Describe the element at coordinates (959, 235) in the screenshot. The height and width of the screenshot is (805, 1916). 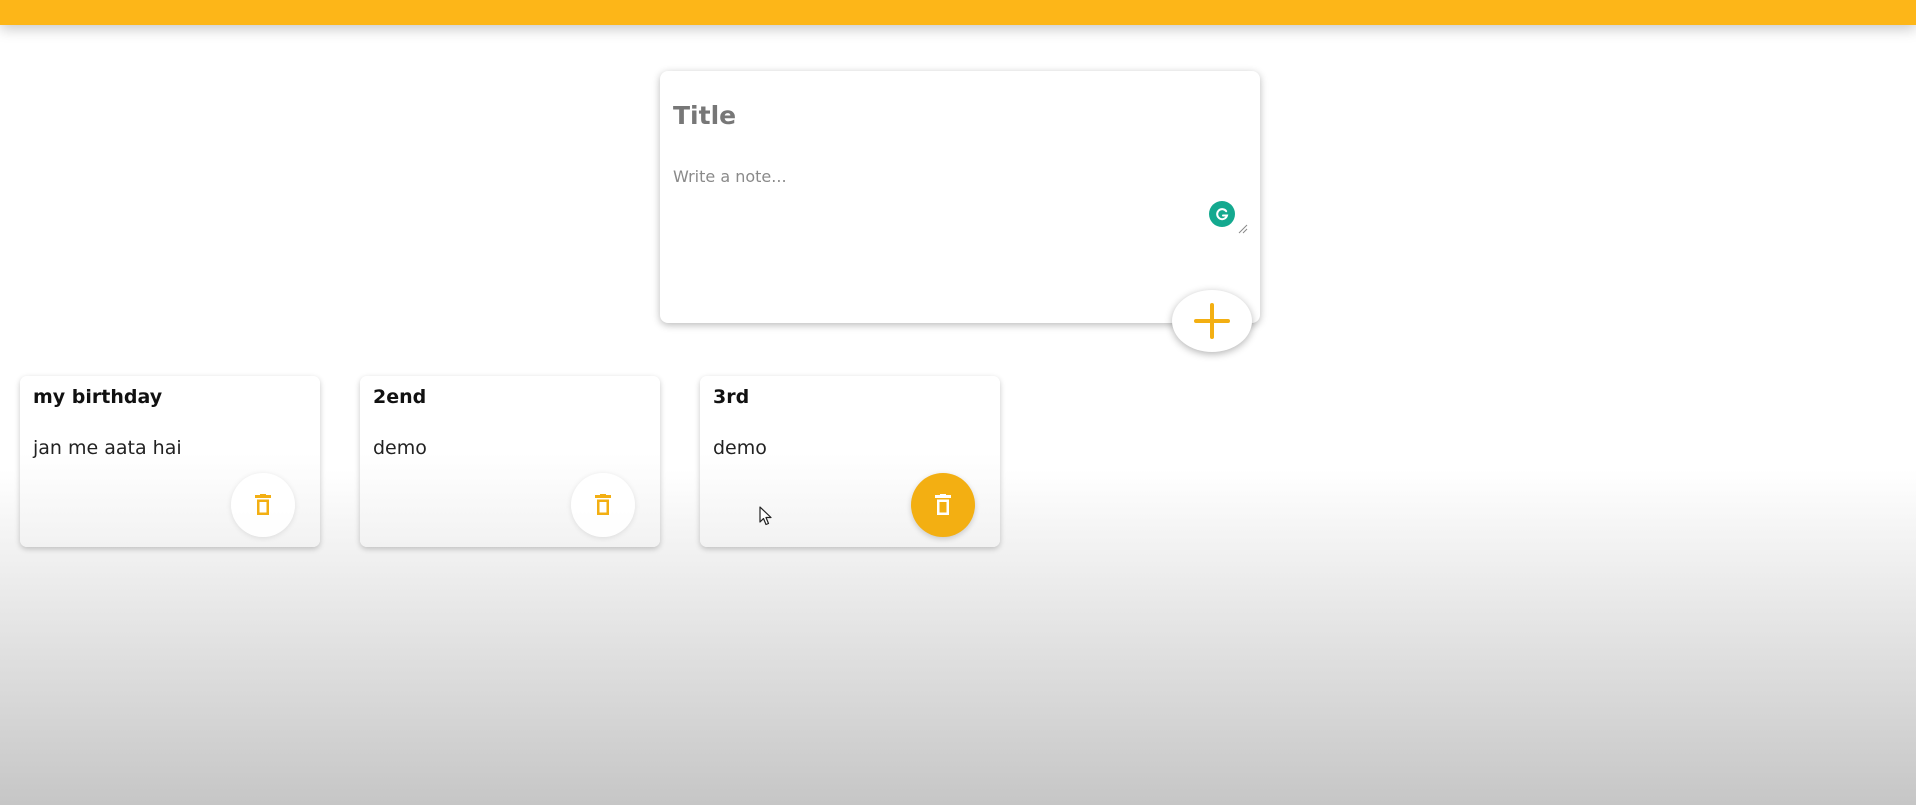
I see `note-content-textarea` at that location.